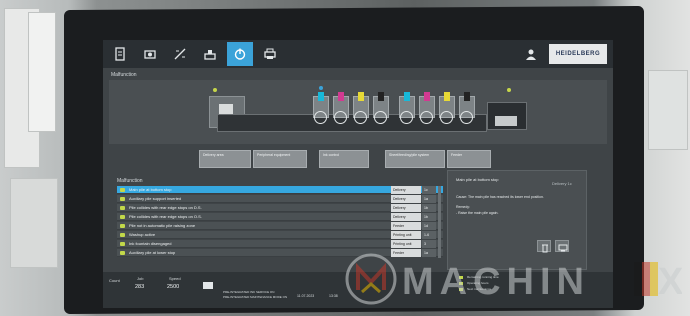 Image resolution: width=690 pixels, height=316 pixels. I want to click on ink-black, so click(381, 96).